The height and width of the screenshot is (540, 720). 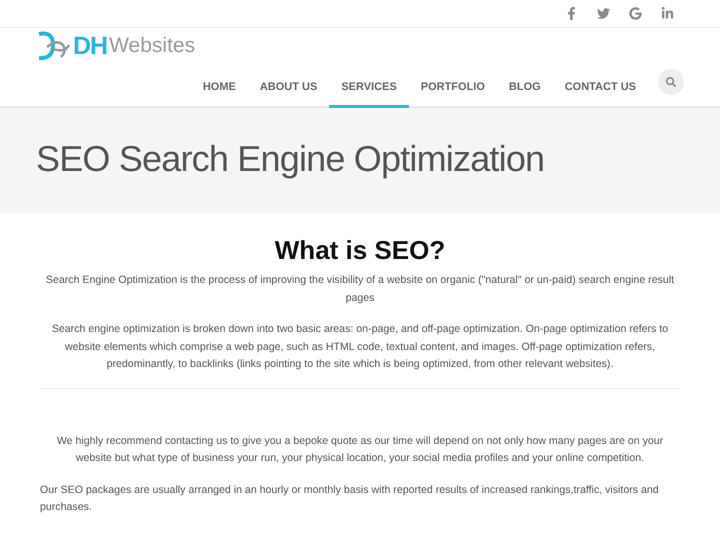 I want to click on search-button, so click(x=671, y=82).